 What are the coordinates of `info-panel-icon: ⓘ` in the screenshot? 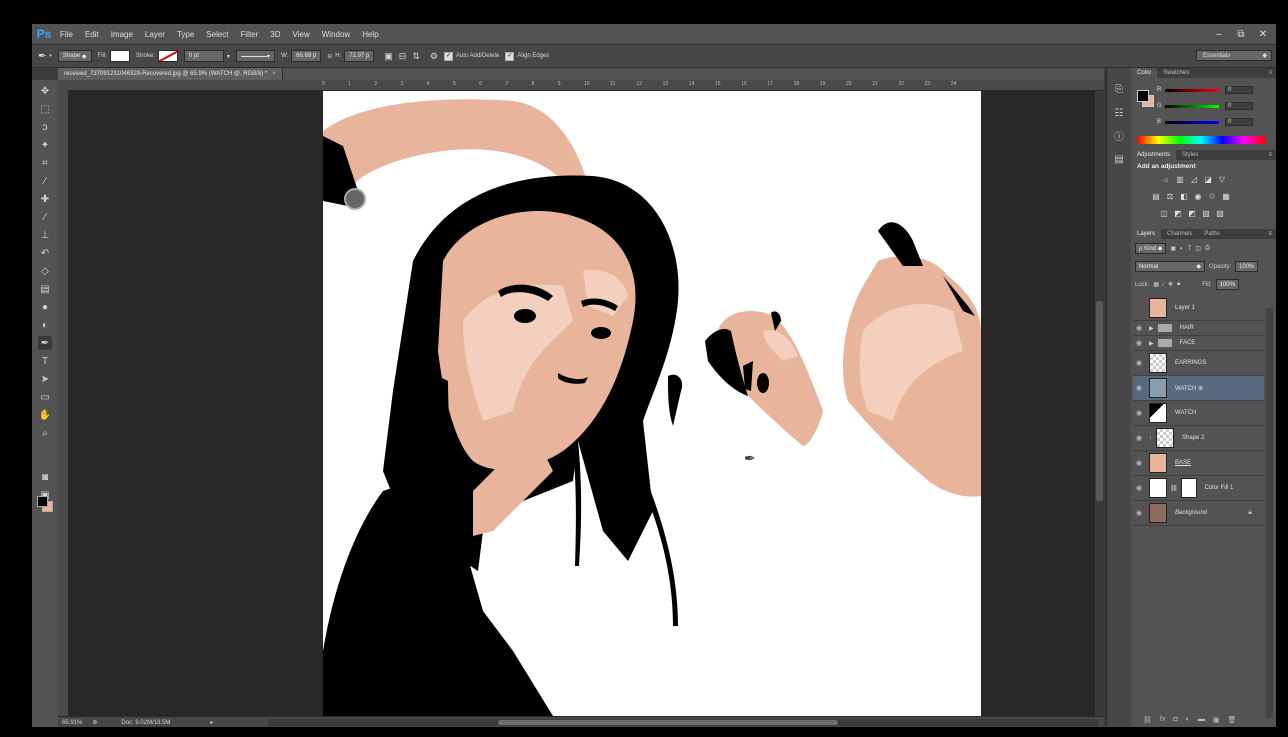 It's located at (1119, 135).